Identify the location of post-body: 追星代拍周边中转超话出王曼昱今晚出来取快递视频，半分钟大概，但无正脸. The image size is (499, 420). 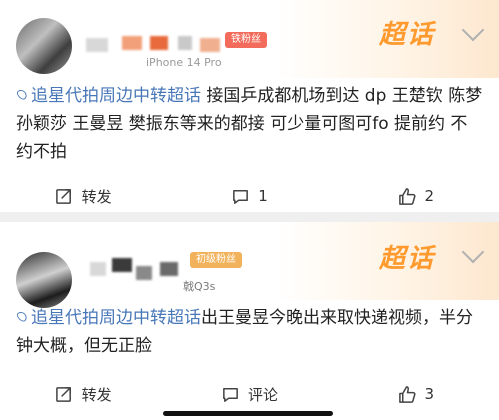
(244, 332).